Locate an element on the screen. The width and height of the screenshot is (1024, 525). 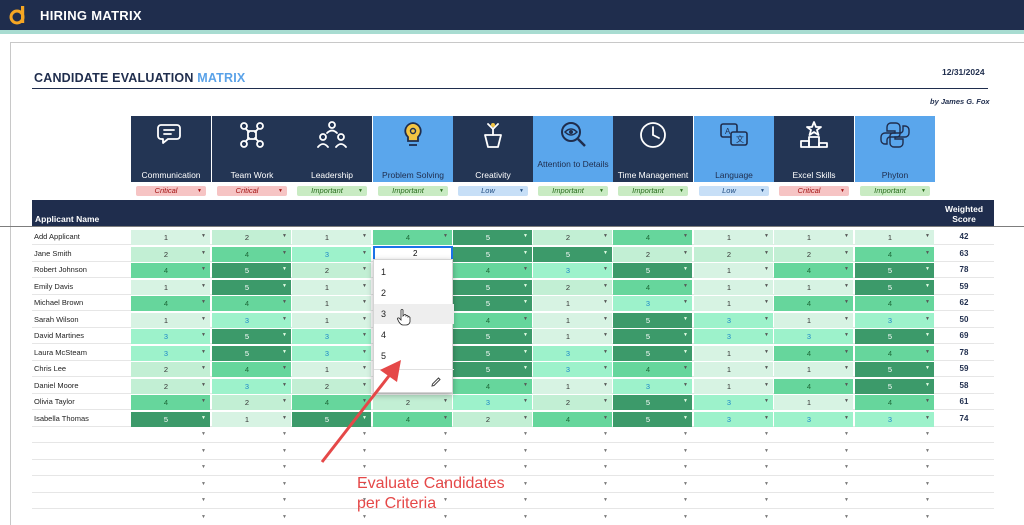
applicant-name: Chris Lee is located at coordinates (50, 368).